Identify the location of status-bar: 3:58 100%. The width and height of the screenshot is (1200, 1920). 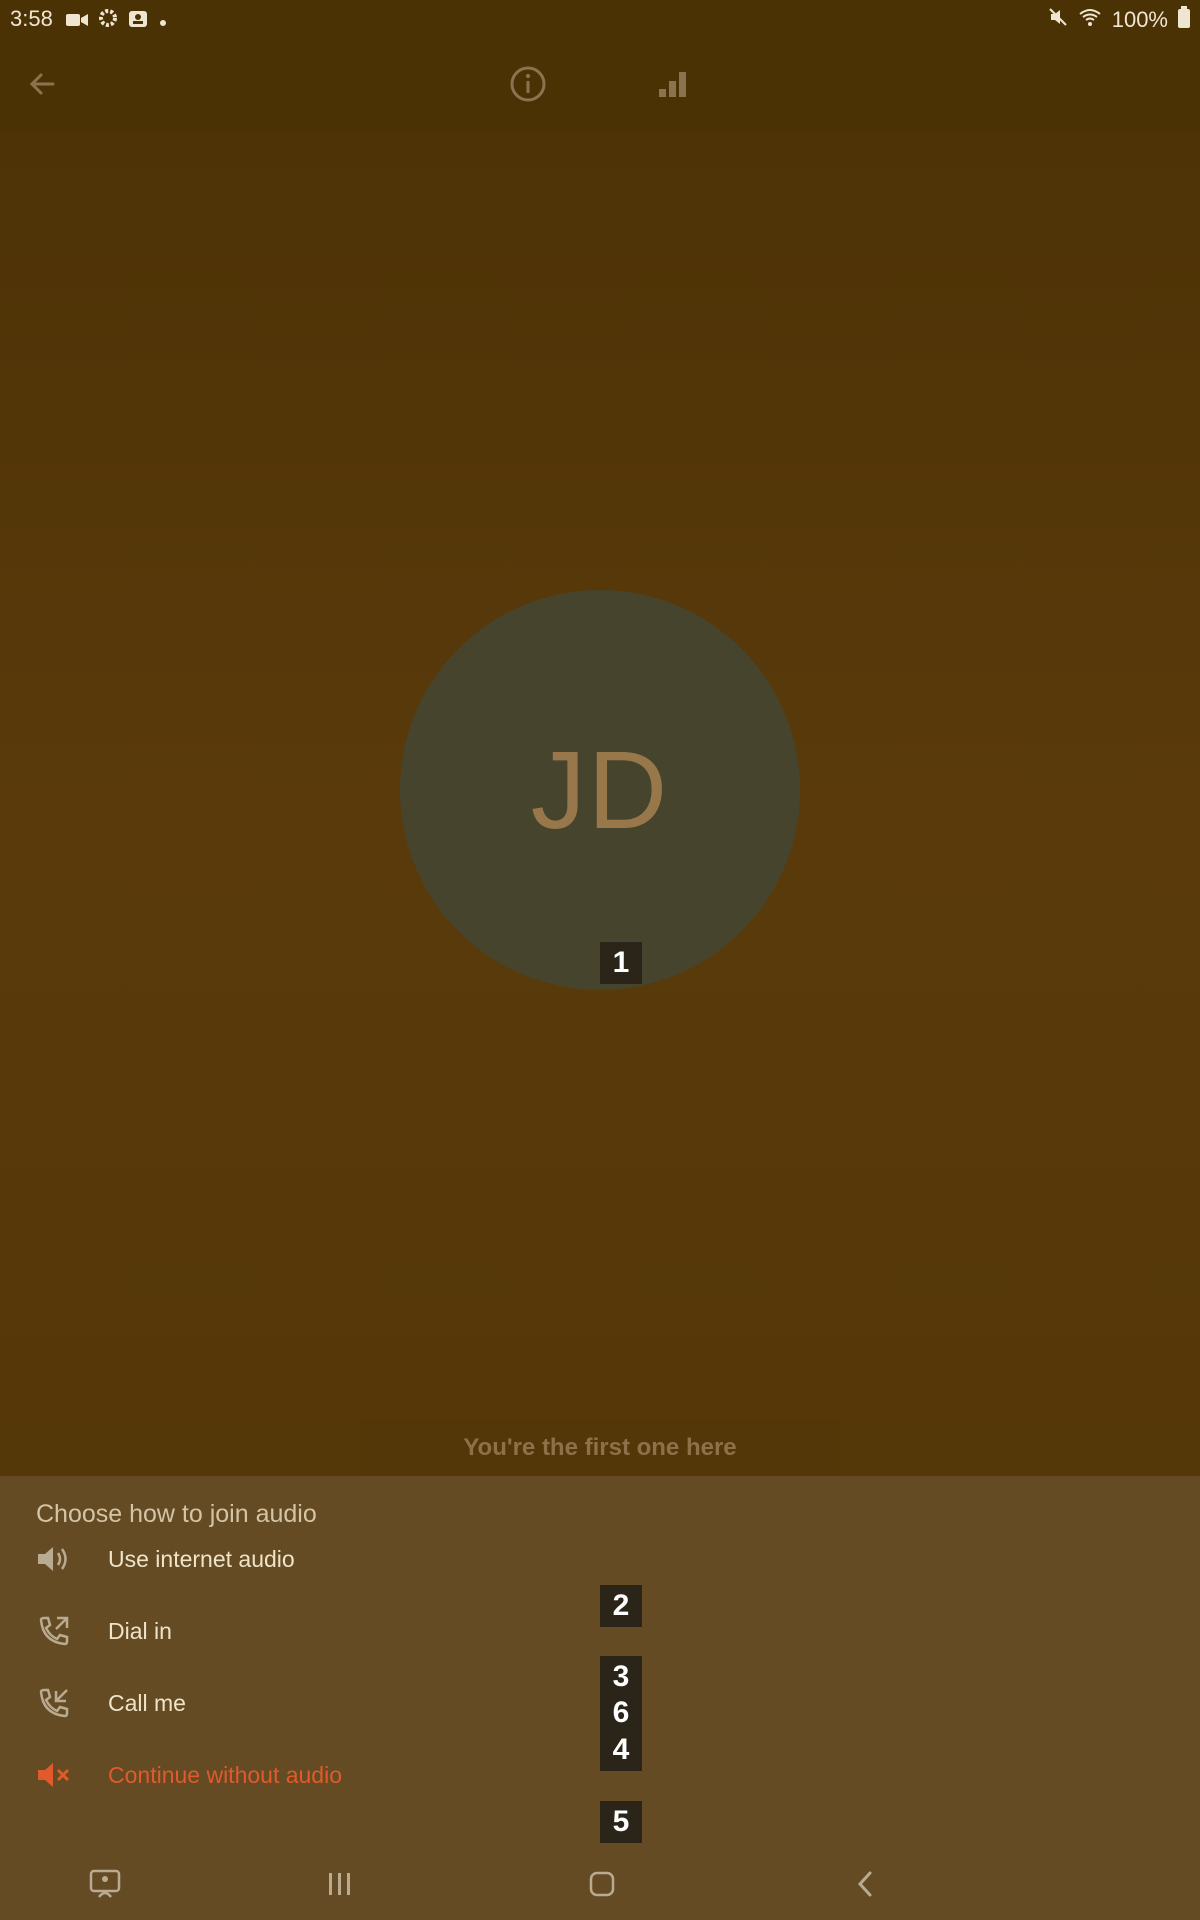
(600, 19).